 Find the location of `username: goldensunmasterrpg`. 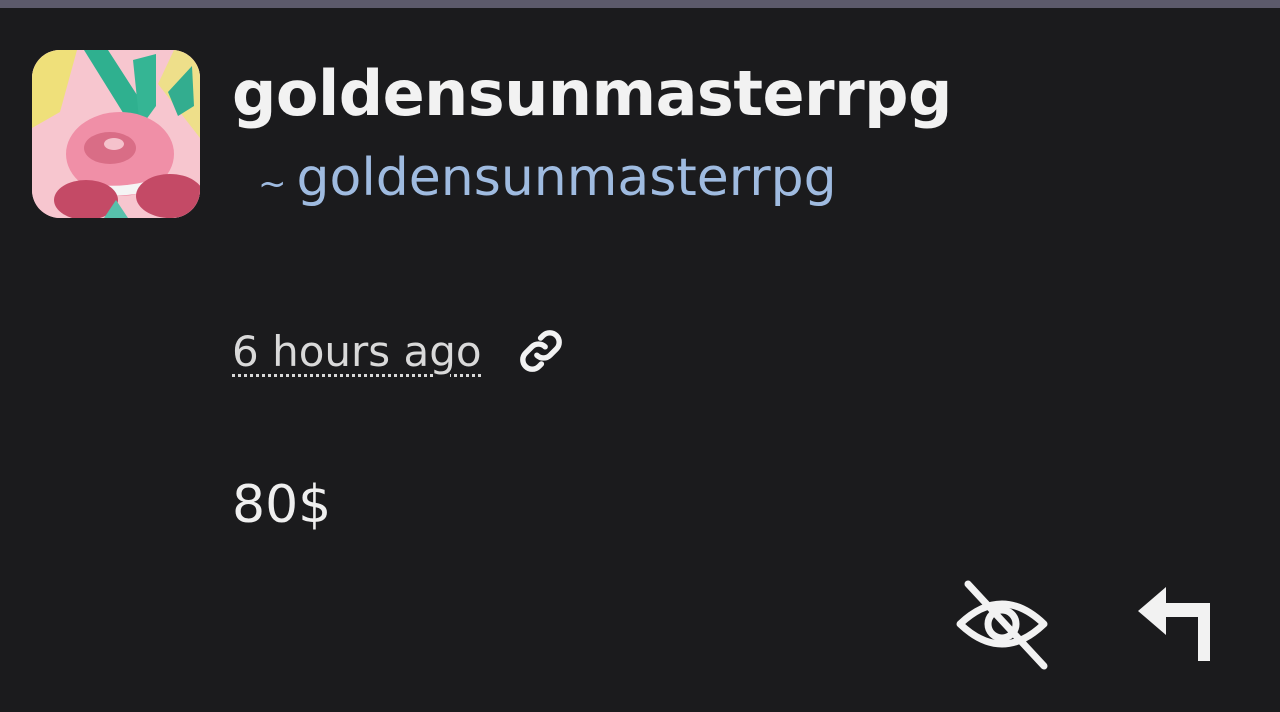

username: goldensunmasterrpg is located at coordinates (592, 94).